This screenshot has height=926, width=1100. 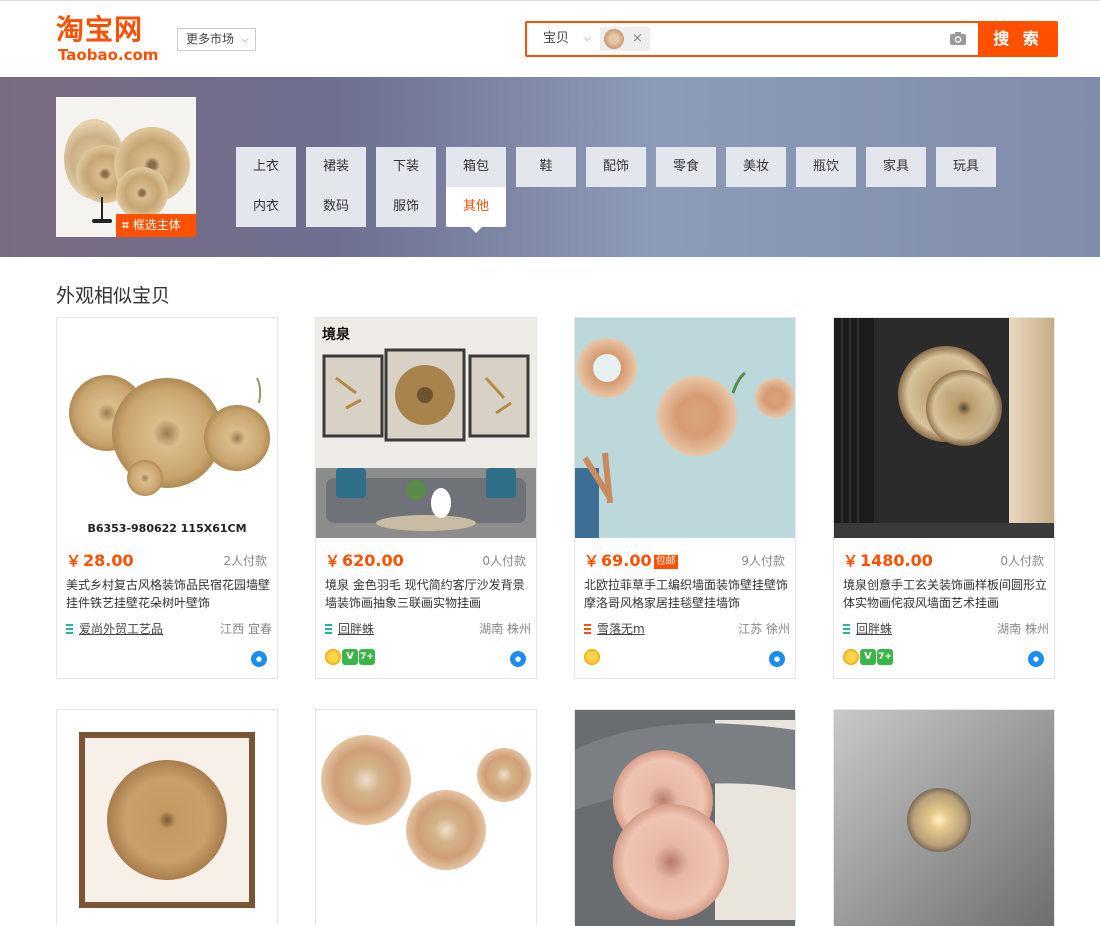 What do you see at coordinates (764, 629) in the screenshot?
I see `shop-location: 江苏 徐州` at bounding box center [764, 629].